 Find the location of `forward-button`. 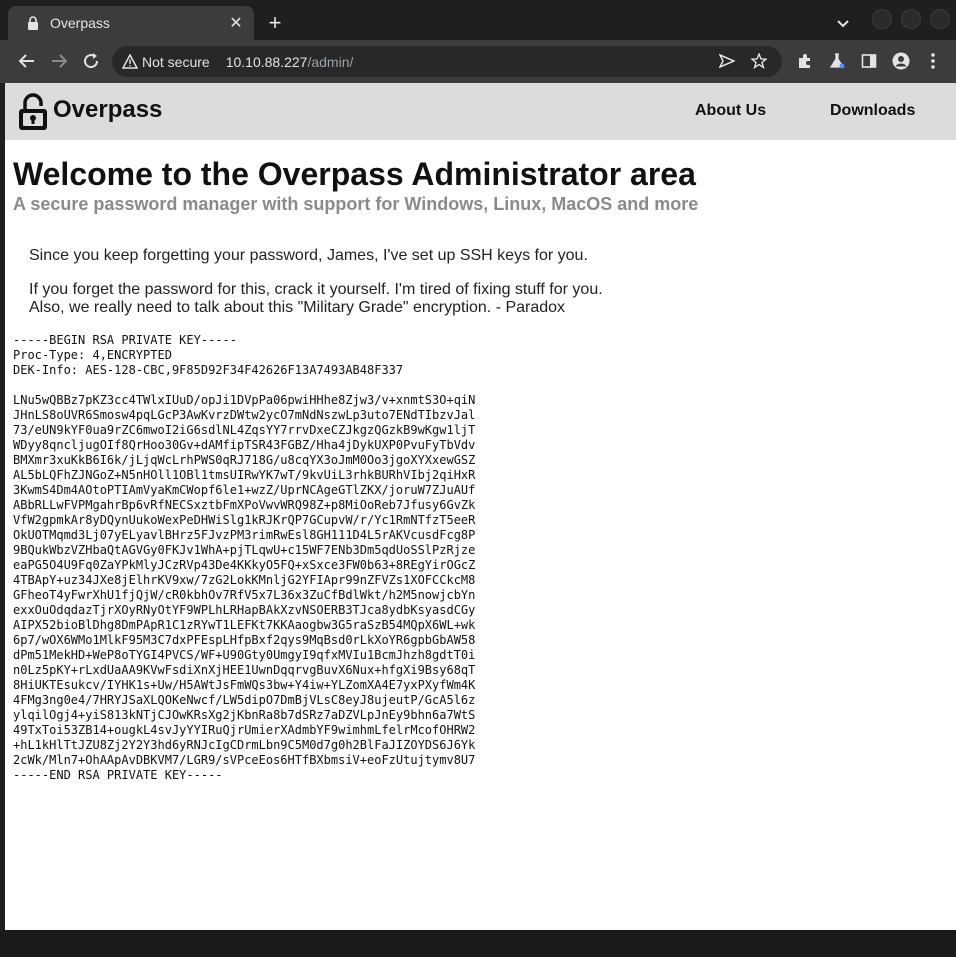

forward-button is located at coordinates (59, 61).